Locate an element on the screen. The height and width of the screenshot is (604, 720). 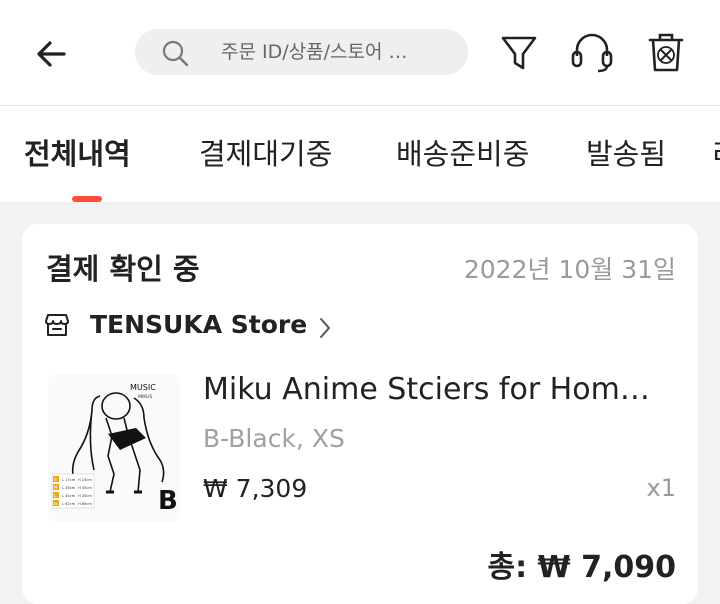
order-total: 총: ₩ 7,090 is located at coordinates (581, 567).